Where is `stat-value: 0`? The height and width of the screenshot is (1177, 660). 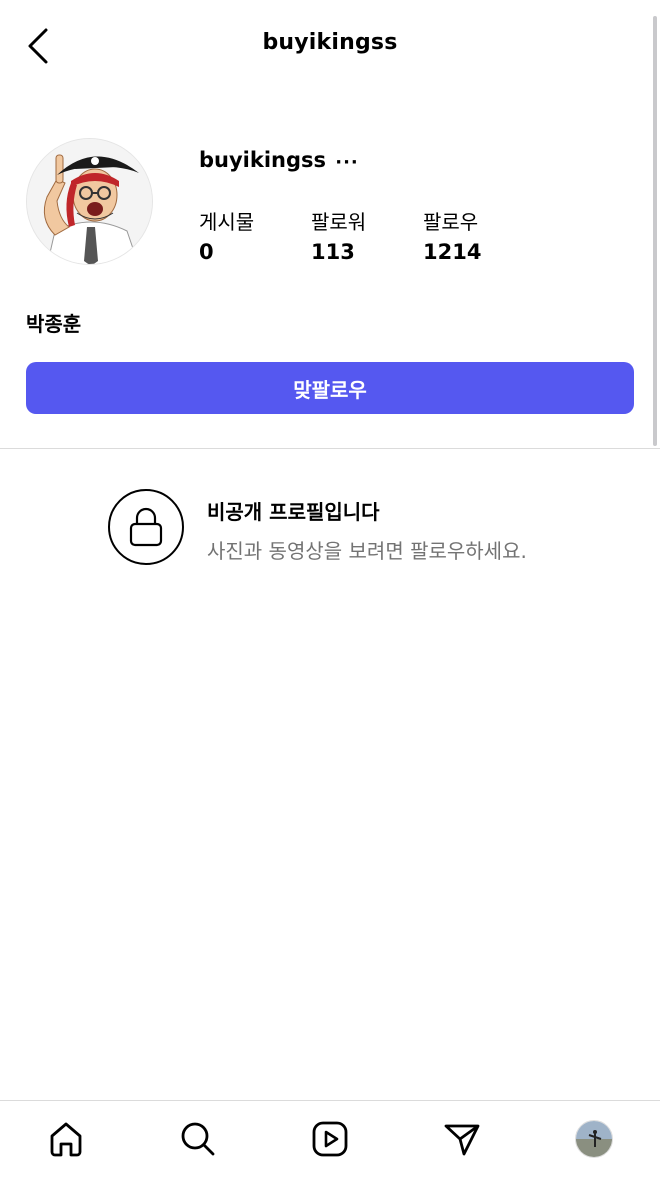
stat-value: 0 is located at coordinates (206, 252).